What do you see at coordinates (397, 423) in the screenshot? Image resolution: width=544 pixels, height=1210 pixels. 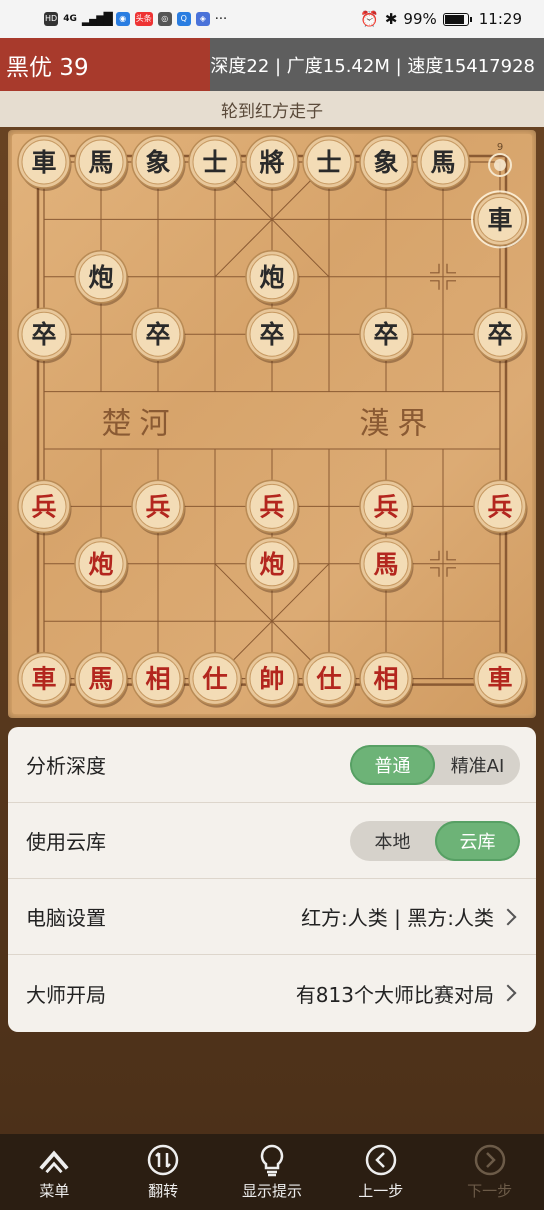 I see `river-label-right: 漢界` at bounding box center [397, 423].